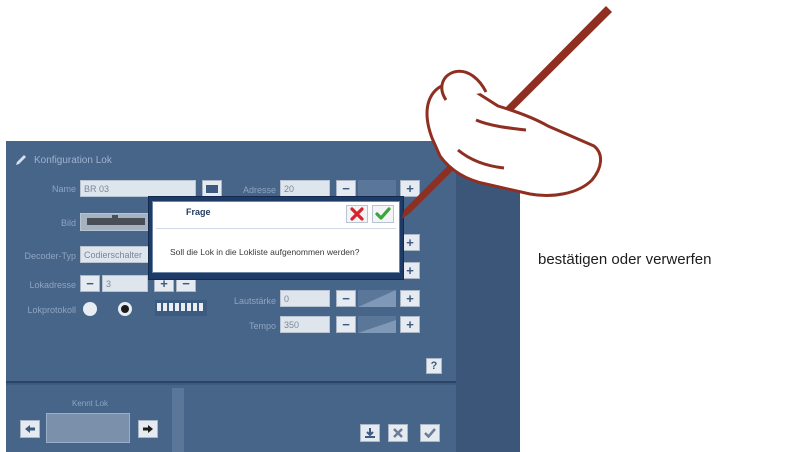  What do you see at coordinates (434, 366) in the screenshot?
I see `help-button: ?` at bounding box center [434, 366].